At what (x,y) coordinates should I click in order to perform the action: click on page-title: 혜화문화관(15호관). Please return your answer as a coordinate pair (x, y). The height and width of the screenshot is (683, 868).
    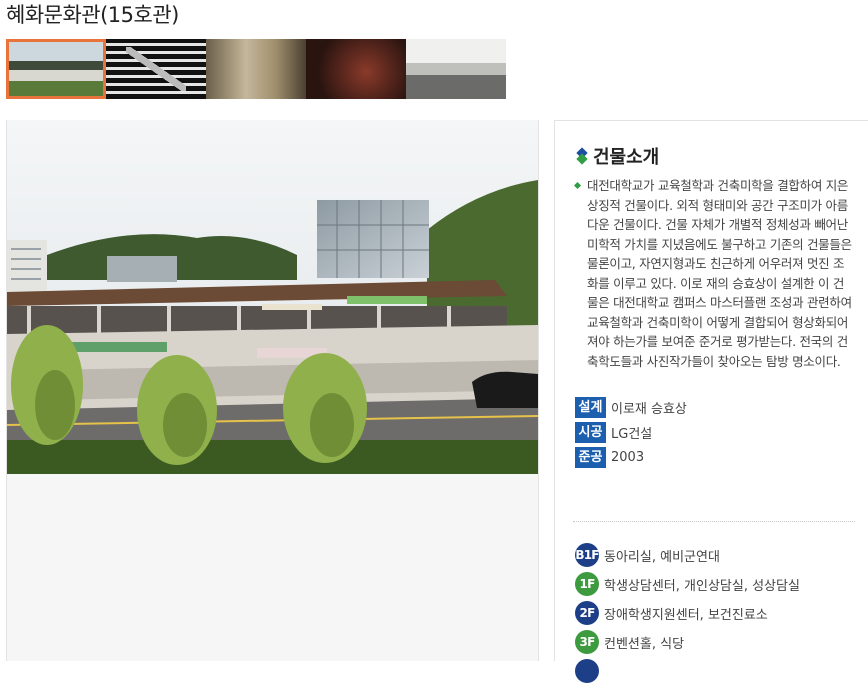
    Looking at the image, I should click on (92, 15).